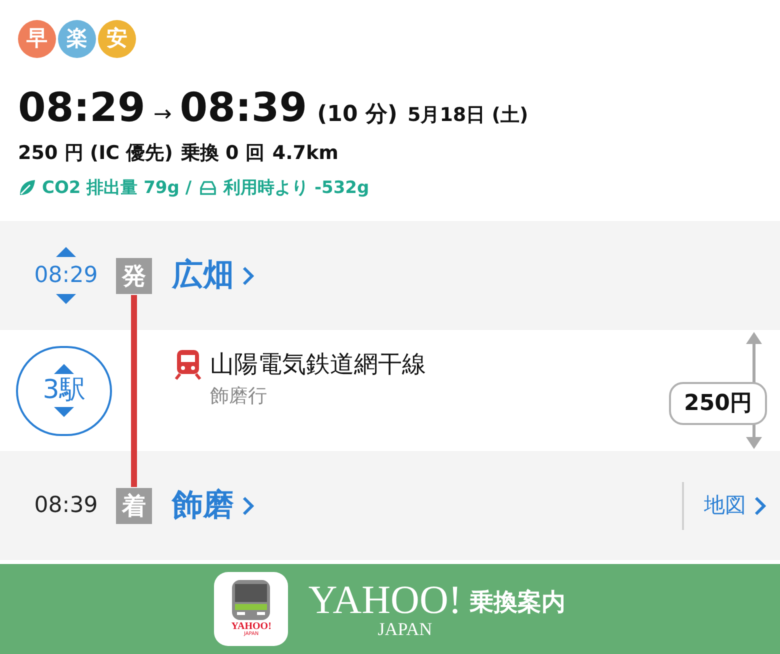 This screenshot has width=780, height=654. What do you see at coordinates (162, 115) in the screenshot?
I see `arrow-text: →` at bounding box center [162, 115].